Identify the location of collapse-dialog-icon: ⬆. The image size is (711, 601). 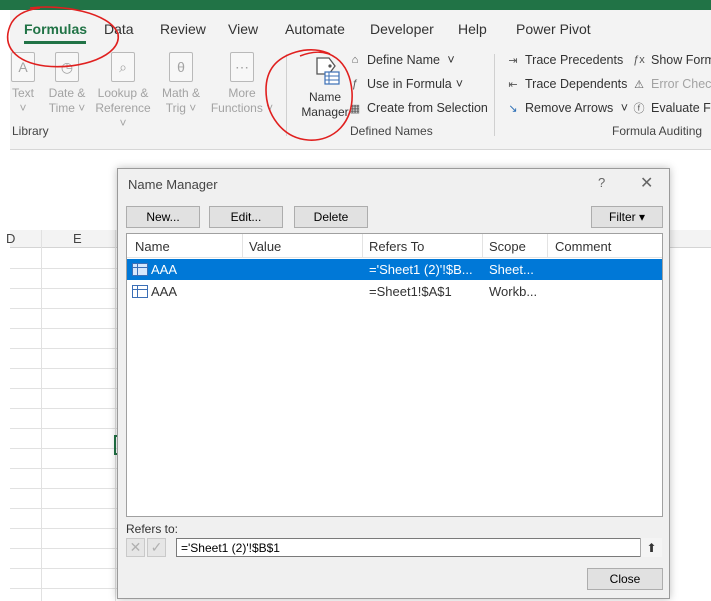
(651, 547).